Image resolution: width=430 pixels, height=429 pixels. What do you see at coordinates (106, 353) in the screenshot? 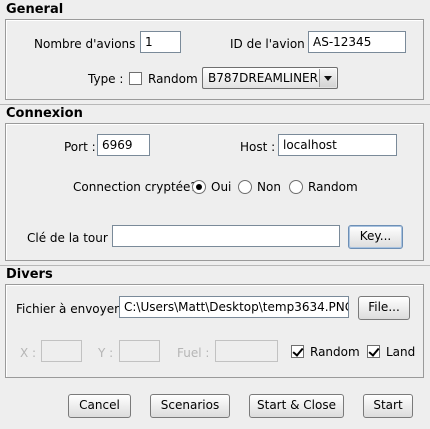
I see `y-label: Y :` at bounding box center [106, 353].